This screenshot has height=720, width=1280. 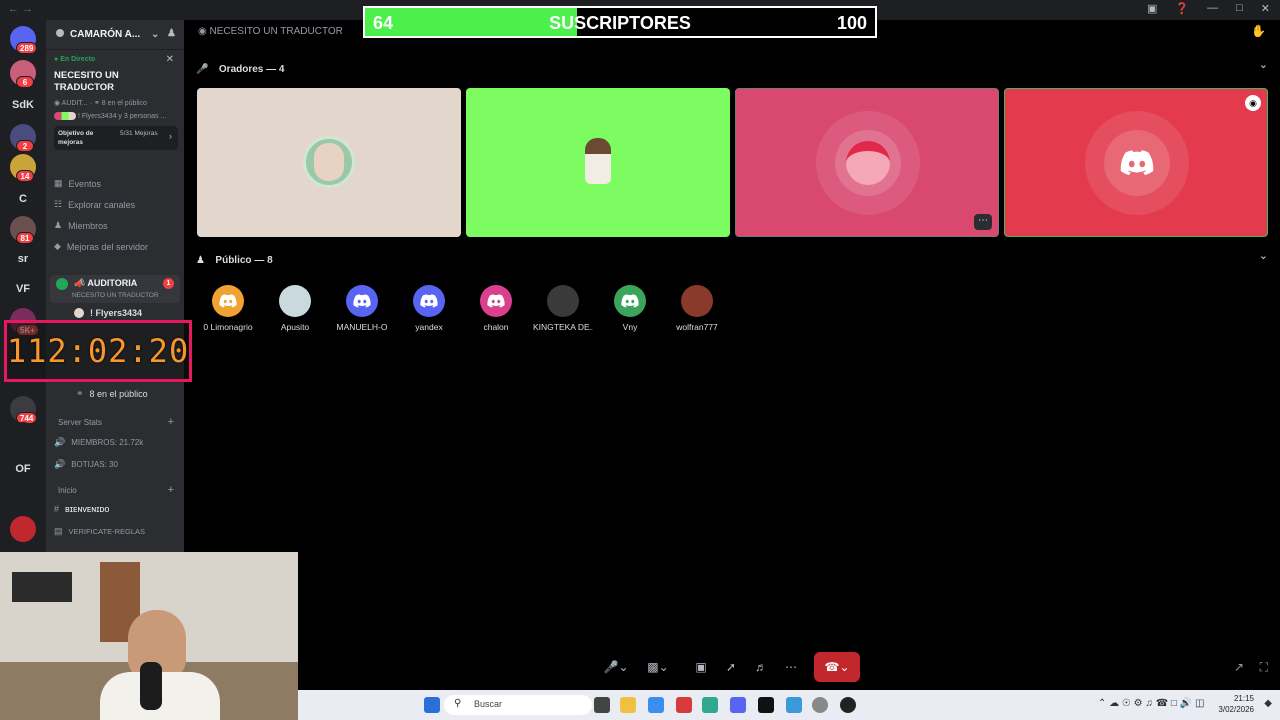 I want to click on speaker-item: ! Flyers3434, so click(x=108, y=313).